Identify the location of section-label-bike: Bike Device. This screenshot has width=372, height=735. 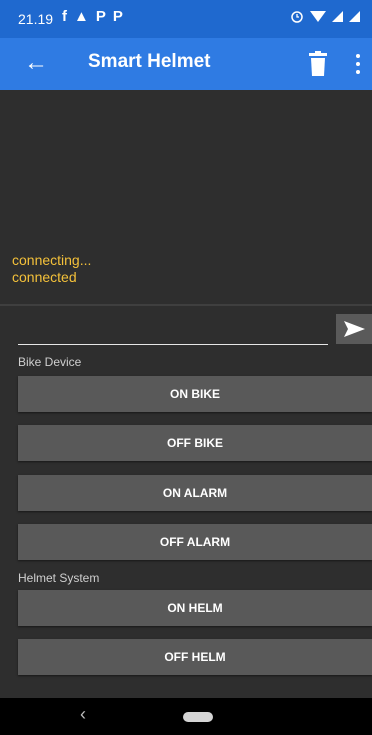
(50, 362).